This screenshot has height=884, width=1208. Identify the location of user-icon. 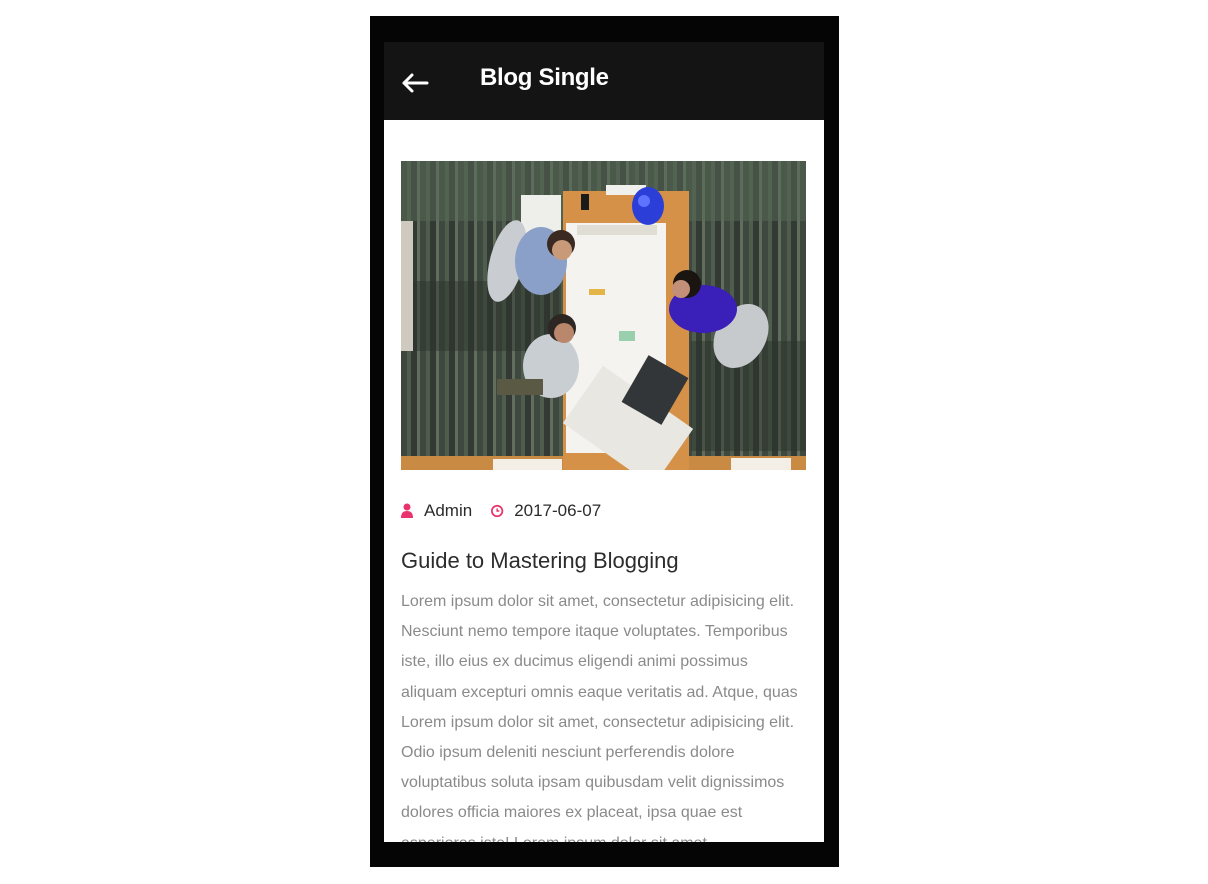
(408, 511).